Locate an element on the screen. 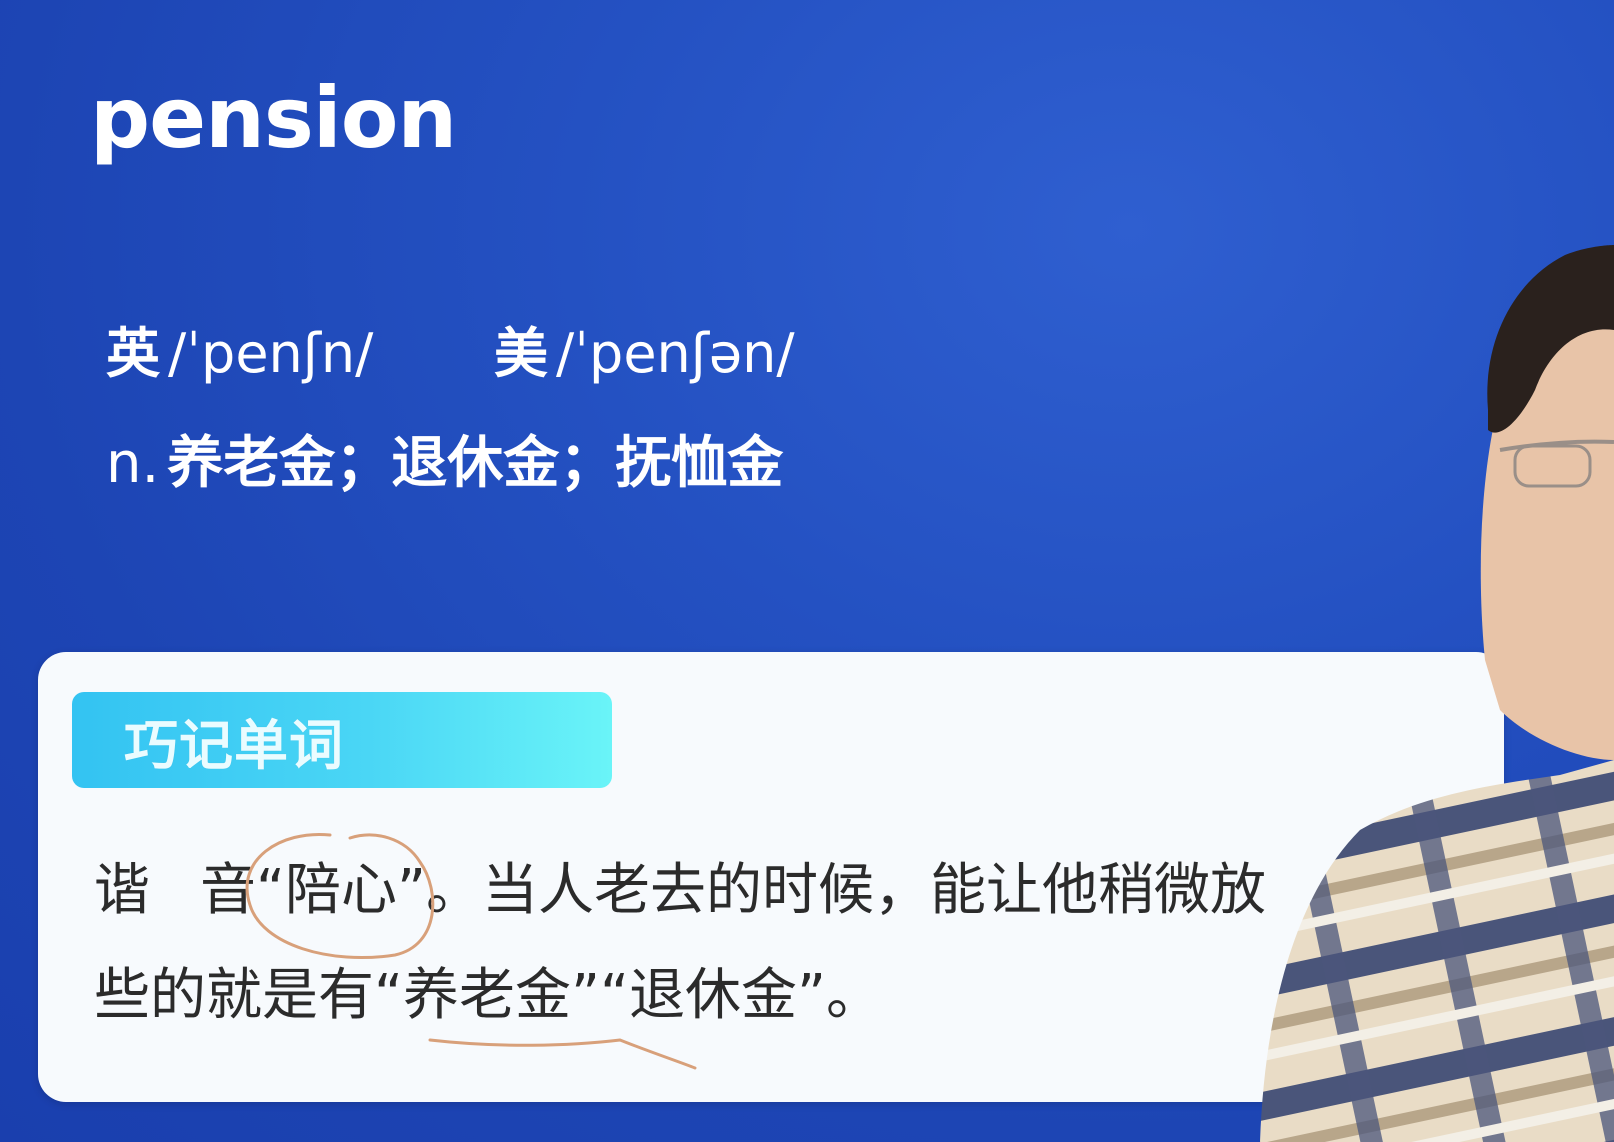 The image size is (1614, 1142). mnemonic-line-2: 些的就是有“养老金”“退休金”。 is located at coordinates (488, 995).